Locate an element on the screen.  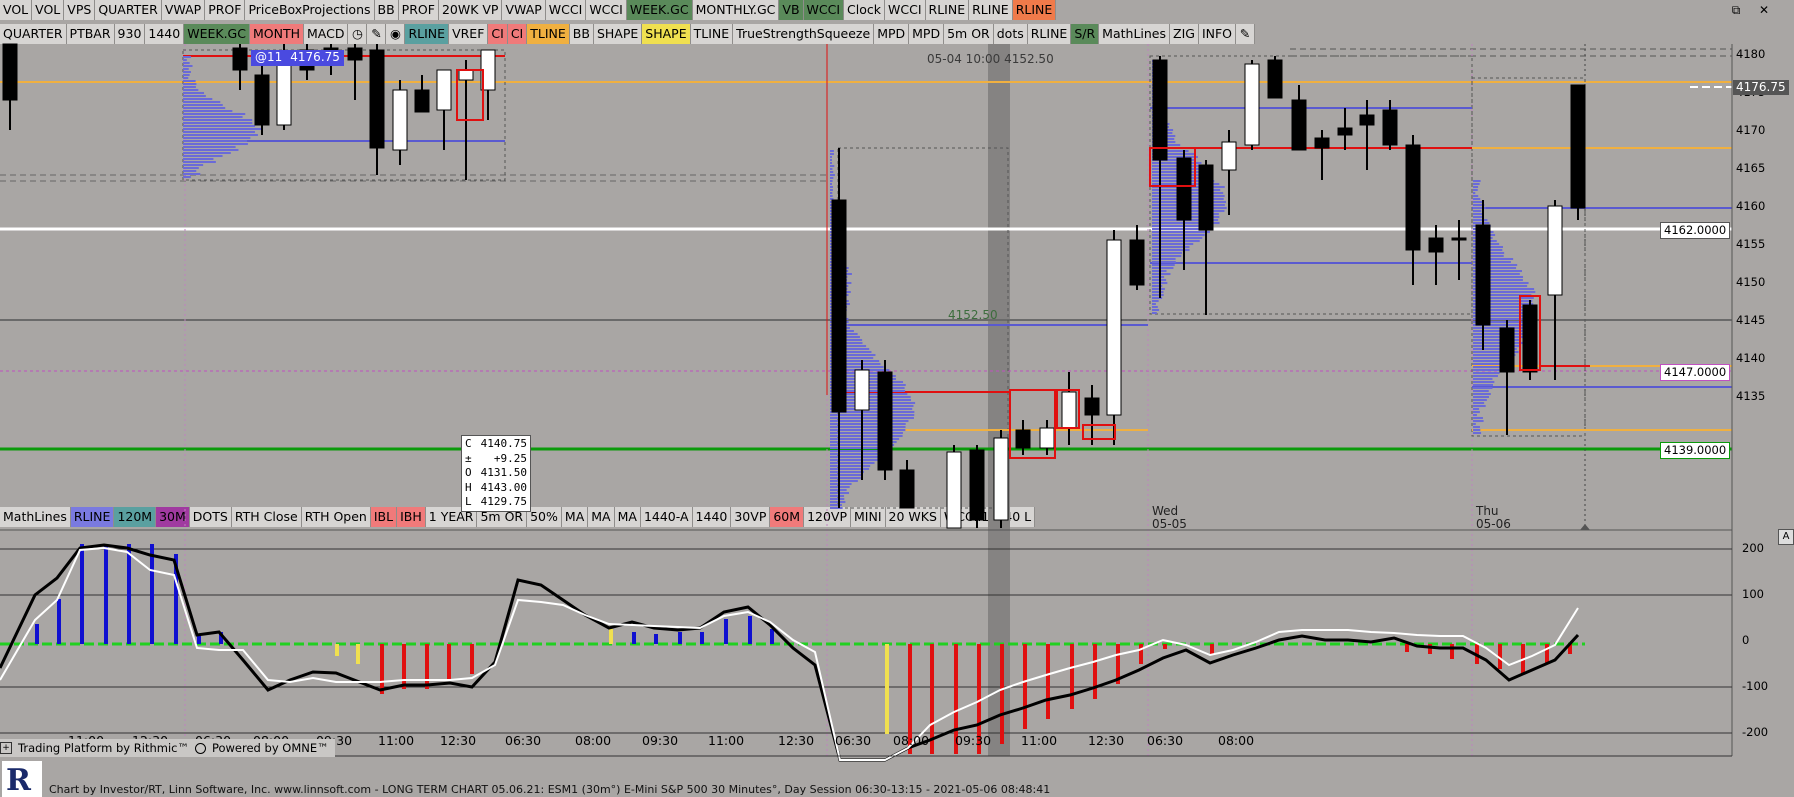
overlay-text: @11 is located at coordinates (268, 58).